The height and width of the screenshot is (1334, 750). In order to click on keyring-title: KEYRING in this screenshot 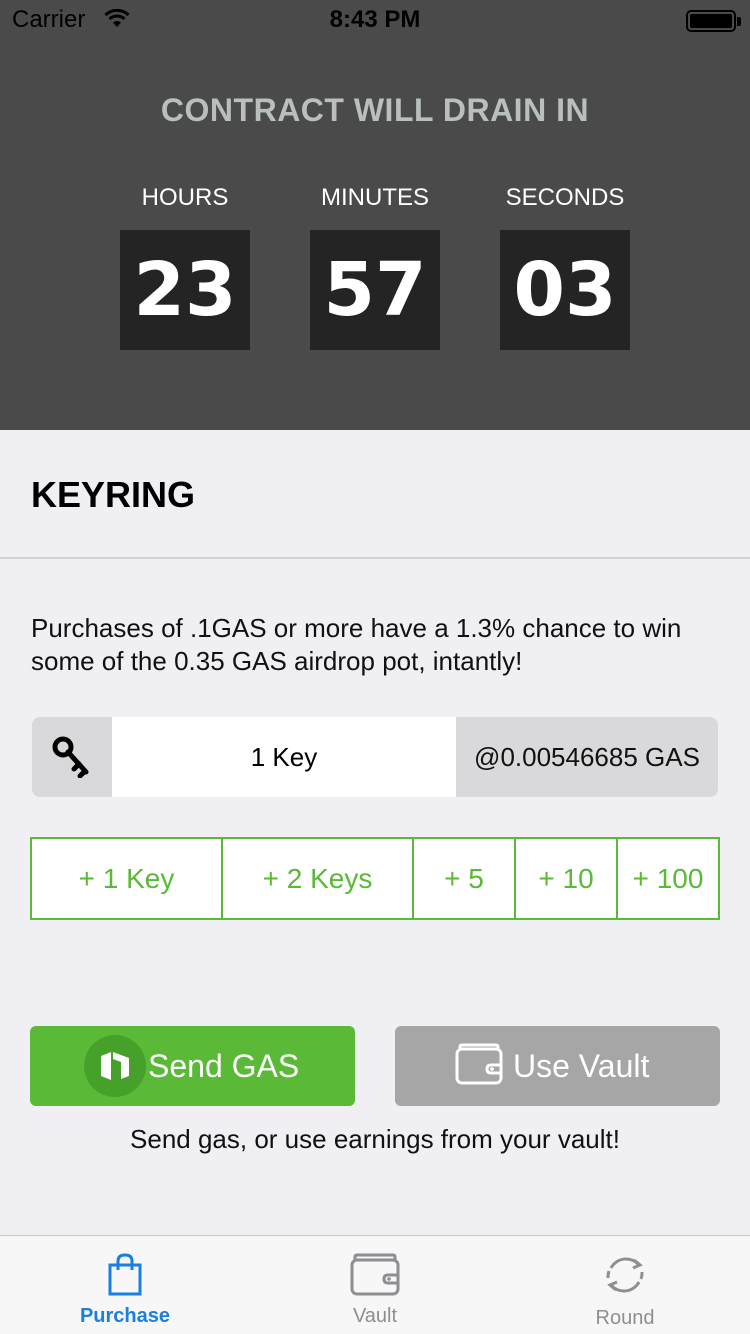, I will do `click(113, 494)`.